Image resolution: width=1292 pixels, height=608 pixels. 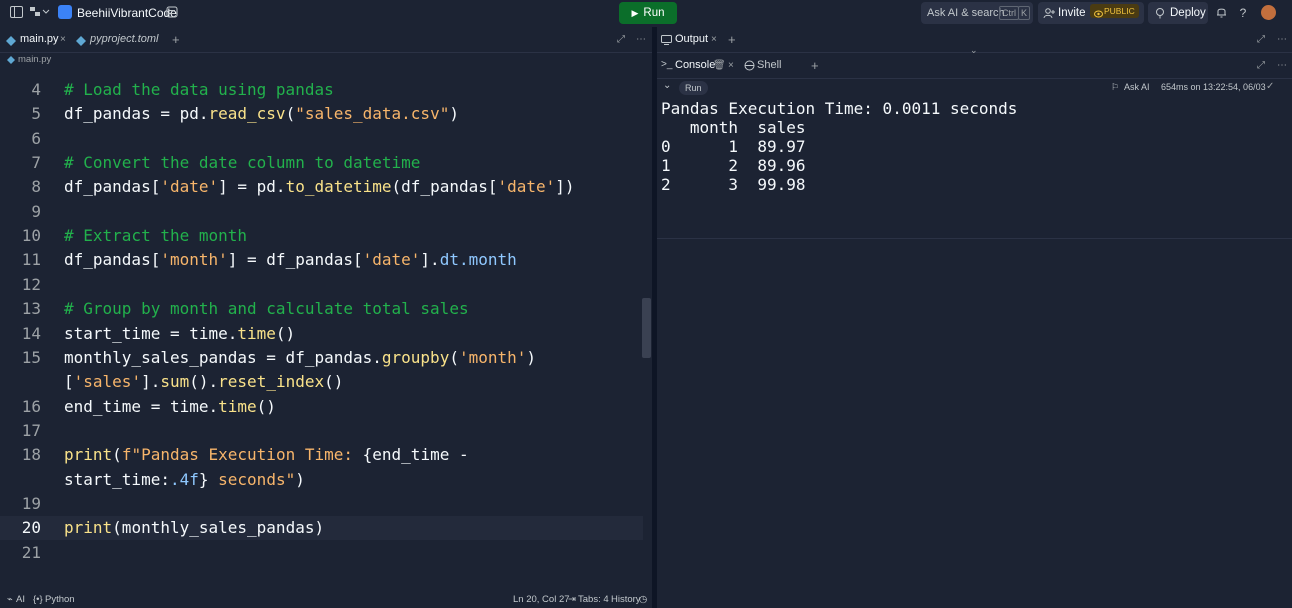 I want to click on code-line: ['sales'].sum().reset_index(), so click(x=203, y=381).